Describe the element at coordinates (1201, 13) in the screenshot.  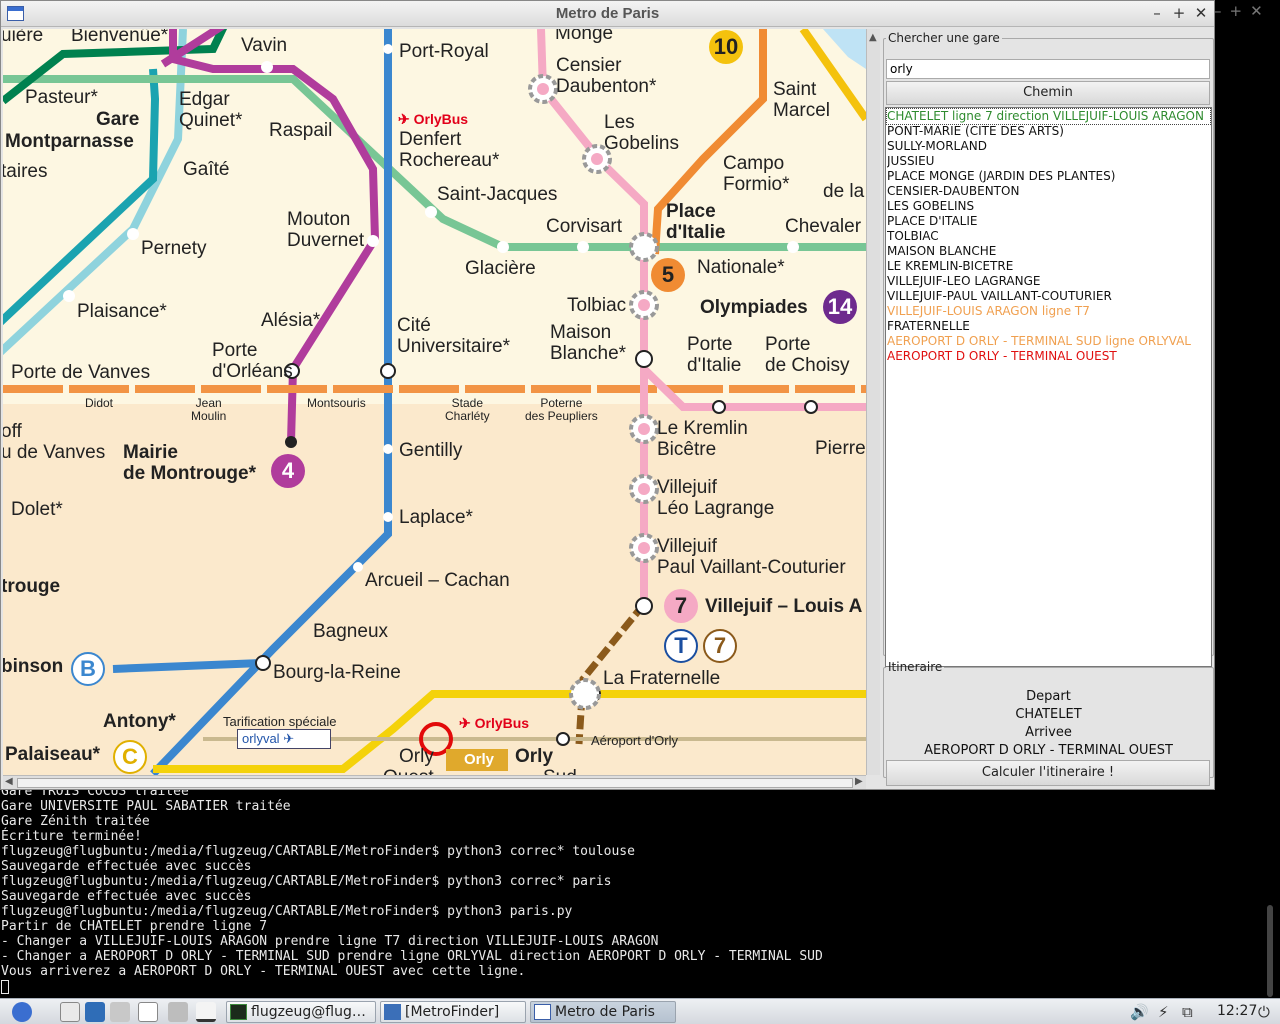
I see `close-button: ✕` at that location.